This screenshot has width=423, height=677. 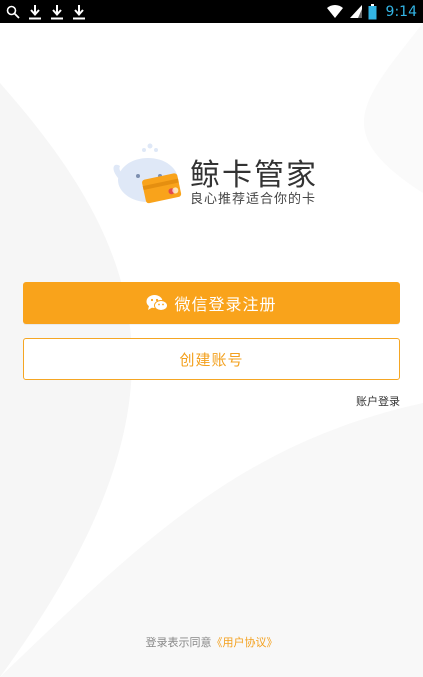 What do you see at coordinates (245, 642) in the screenshot?
I see `user-agreement-link: 《用户协议》` at bounding box center [245, 642].